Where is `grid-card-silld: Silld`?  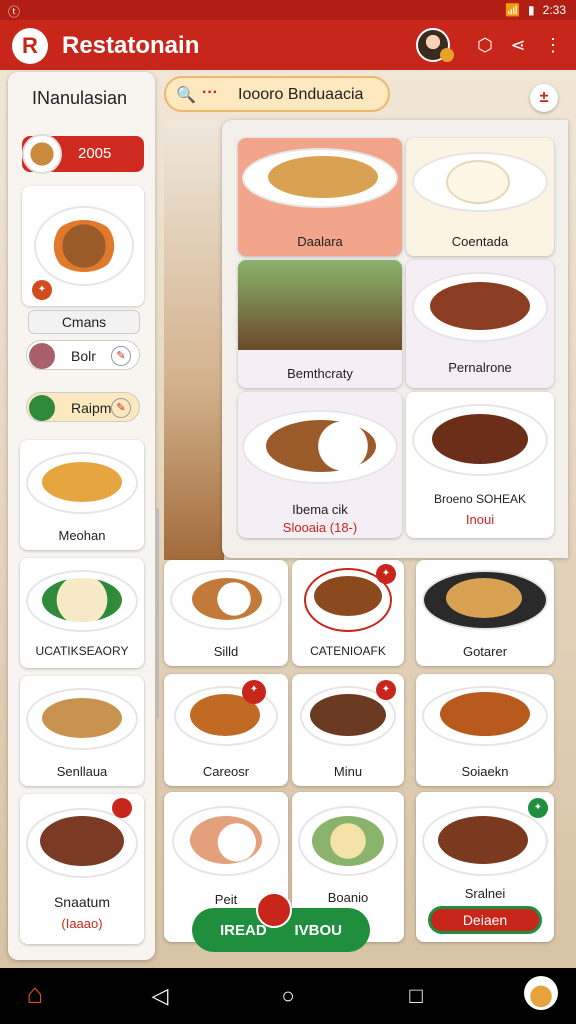 grid-card-silld: Silld is located at coordinates (226, 613).